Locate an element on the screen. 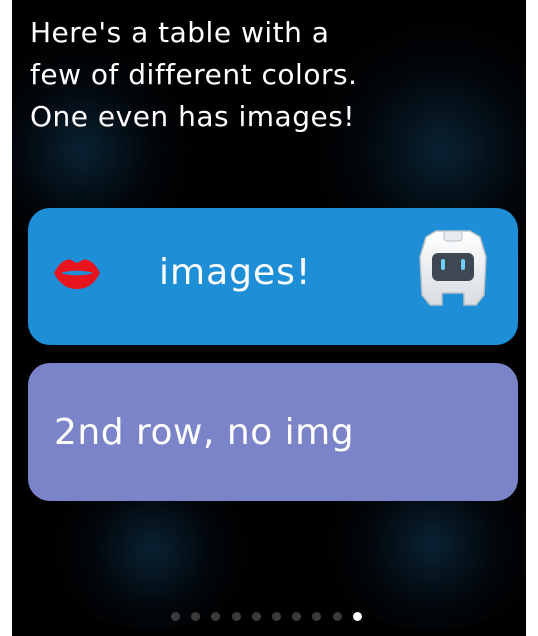  page-dot-active is located at coordinates (357, 616).